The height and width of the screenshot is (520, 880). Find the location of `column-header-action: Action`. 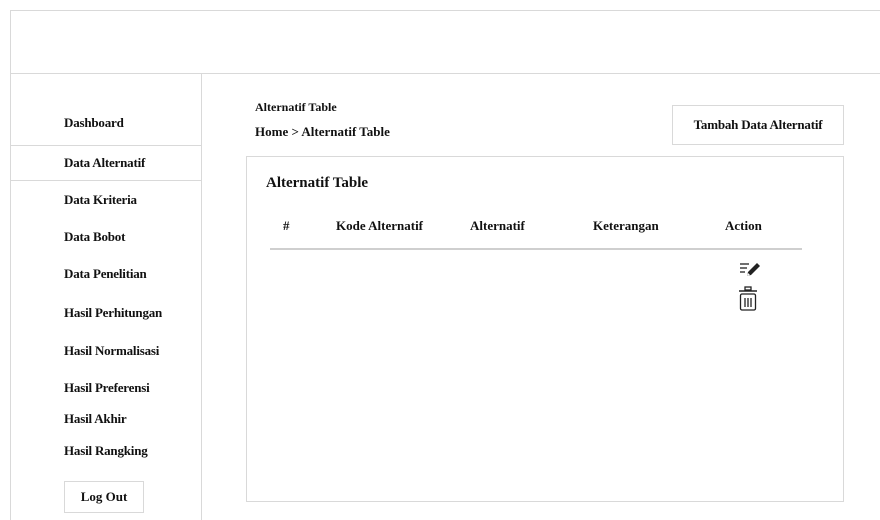

column-header-action: Action is located at coordinates (743, 225).